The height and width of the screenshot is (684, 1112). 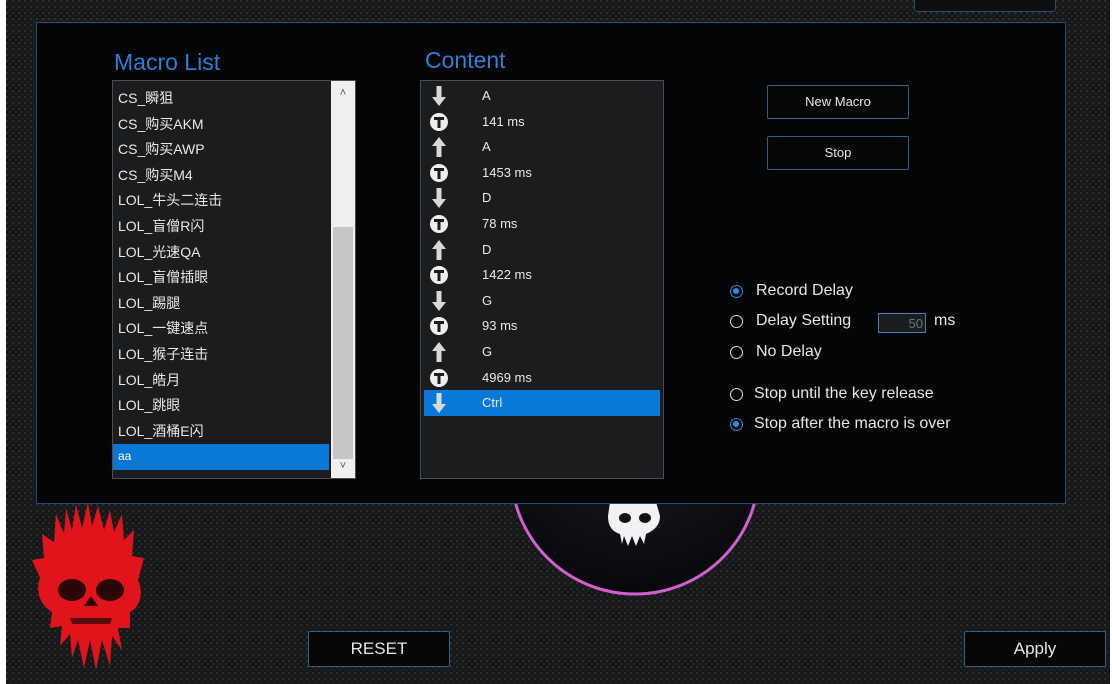 I want to click on macro-list-item: LOL_踢腿, so click(x=221, y=304).